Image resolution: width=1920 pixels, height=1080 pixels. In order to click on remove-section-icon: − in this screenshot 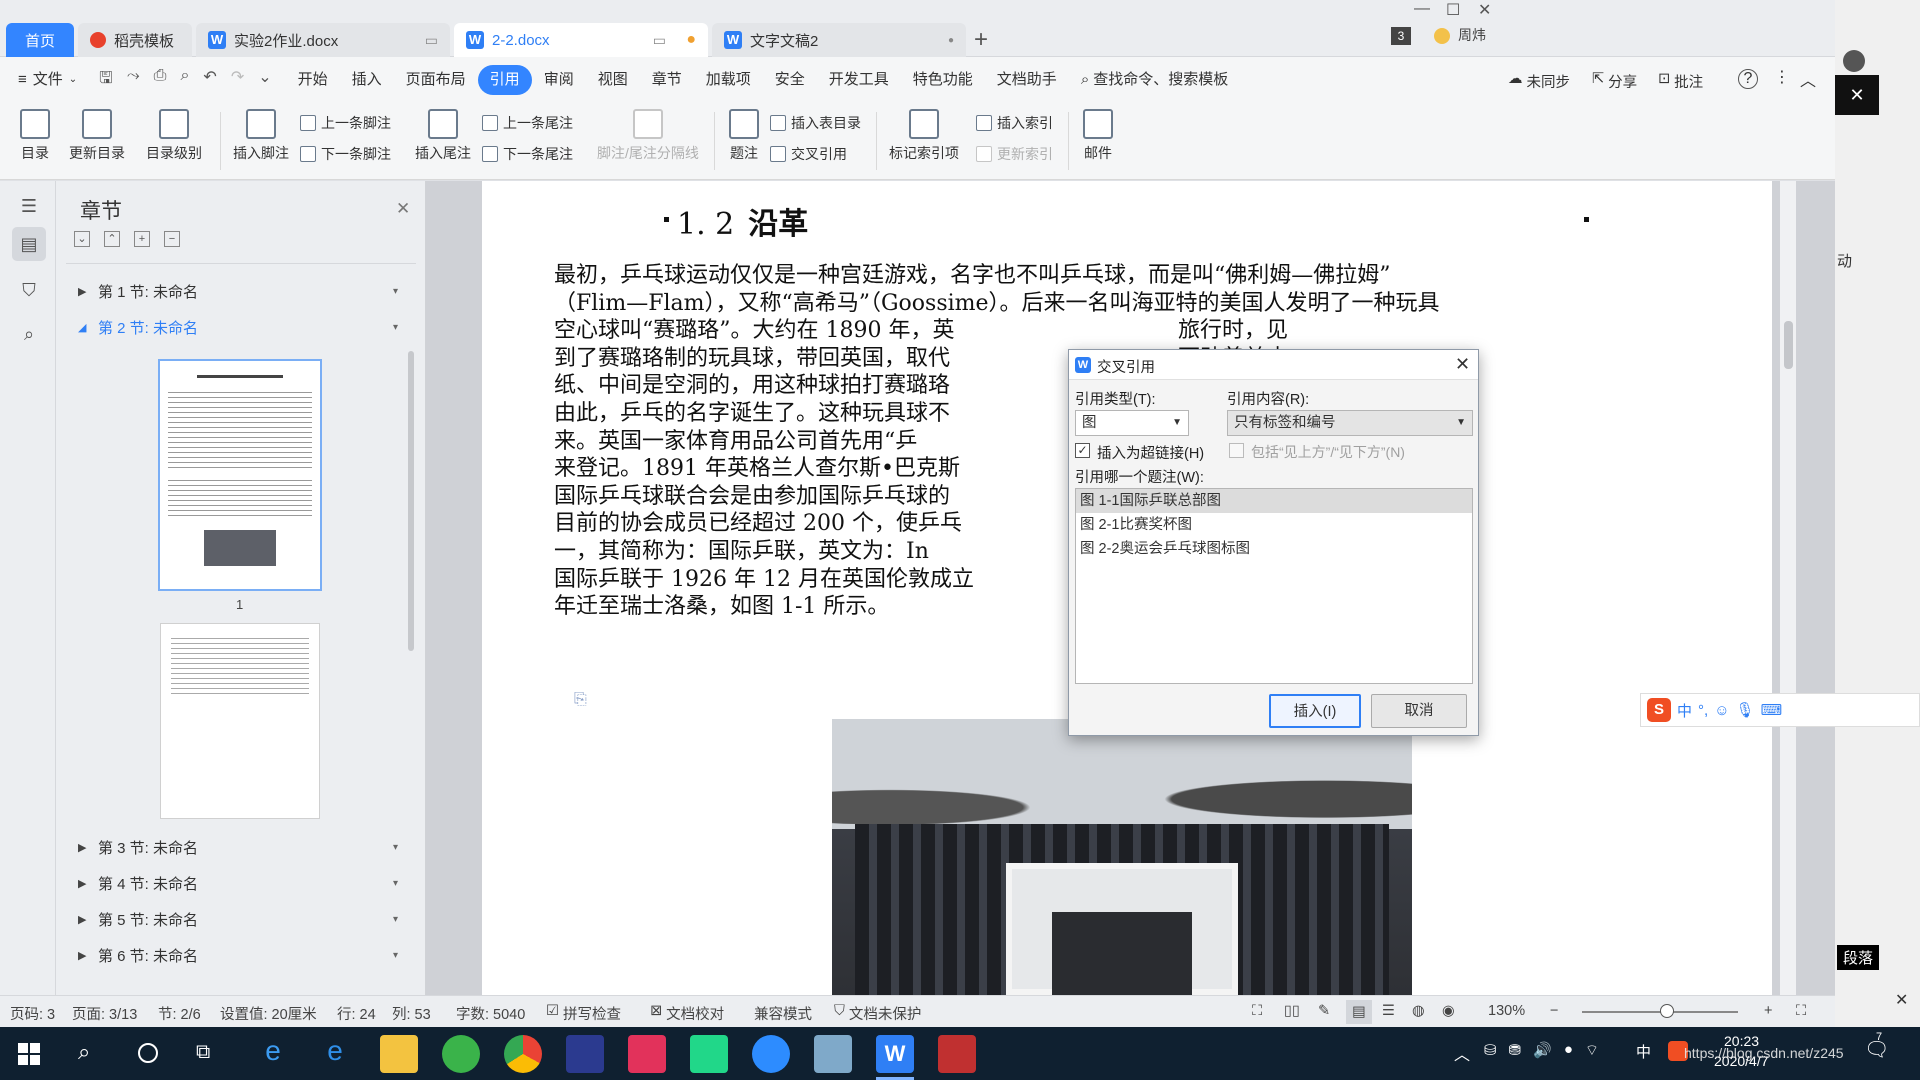, I will do `click(172, 239)`.